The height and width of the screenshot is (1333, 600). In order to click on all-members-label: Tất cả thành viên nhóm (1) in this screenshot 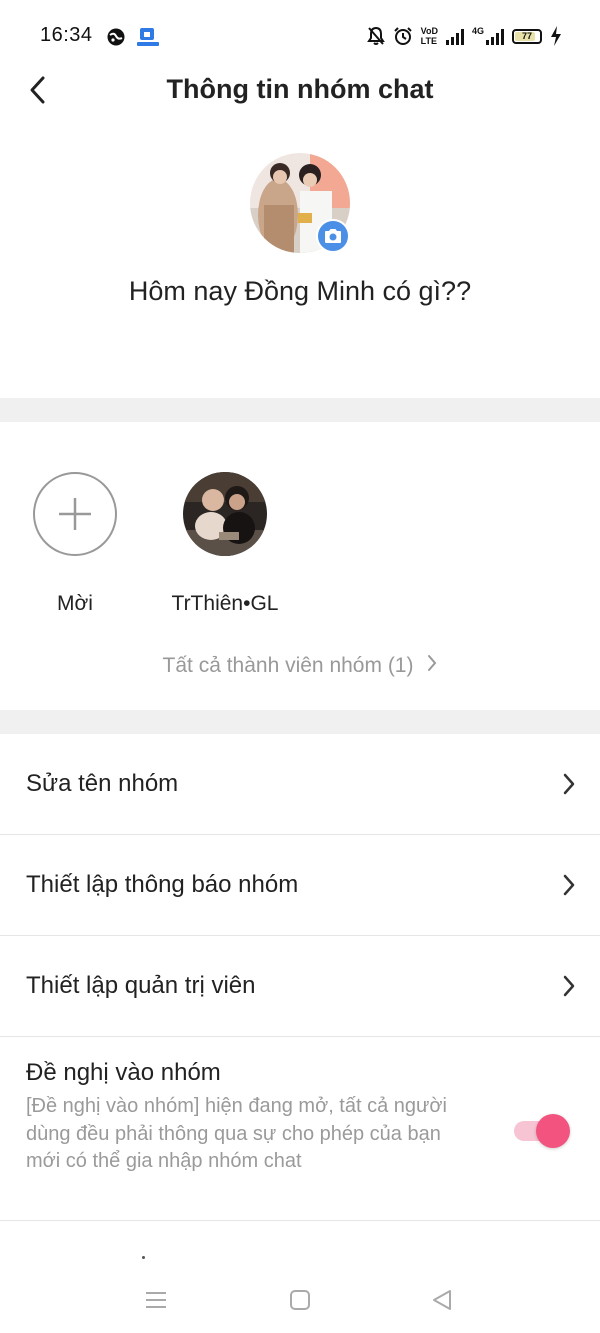, I will do `click(288, 665)`.